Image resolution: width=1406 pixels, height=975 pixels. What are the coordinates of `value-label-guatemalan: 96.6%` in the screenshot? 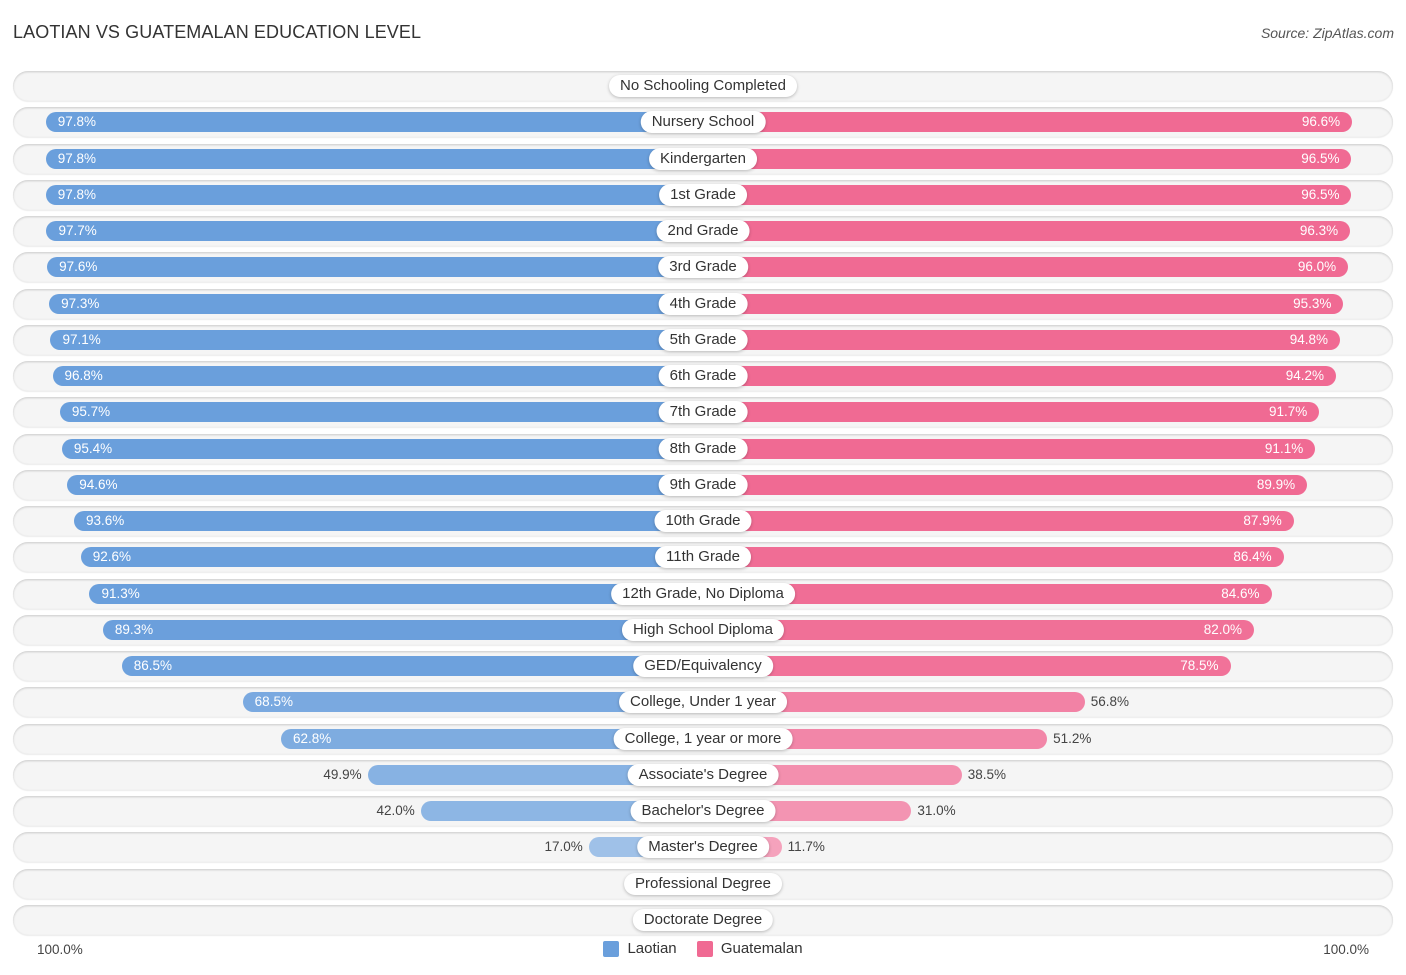 It's located at (1321, 122).